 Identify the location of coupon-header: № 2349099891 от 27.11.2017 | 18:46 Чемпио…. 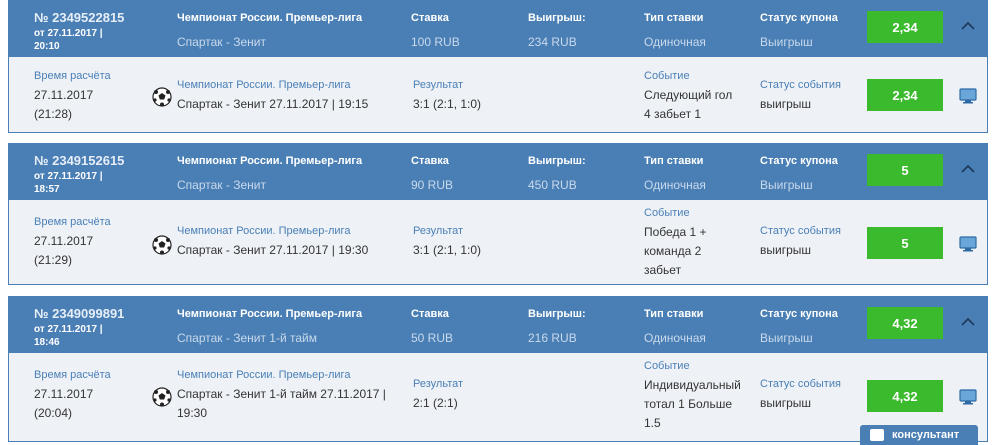
(498, 325).